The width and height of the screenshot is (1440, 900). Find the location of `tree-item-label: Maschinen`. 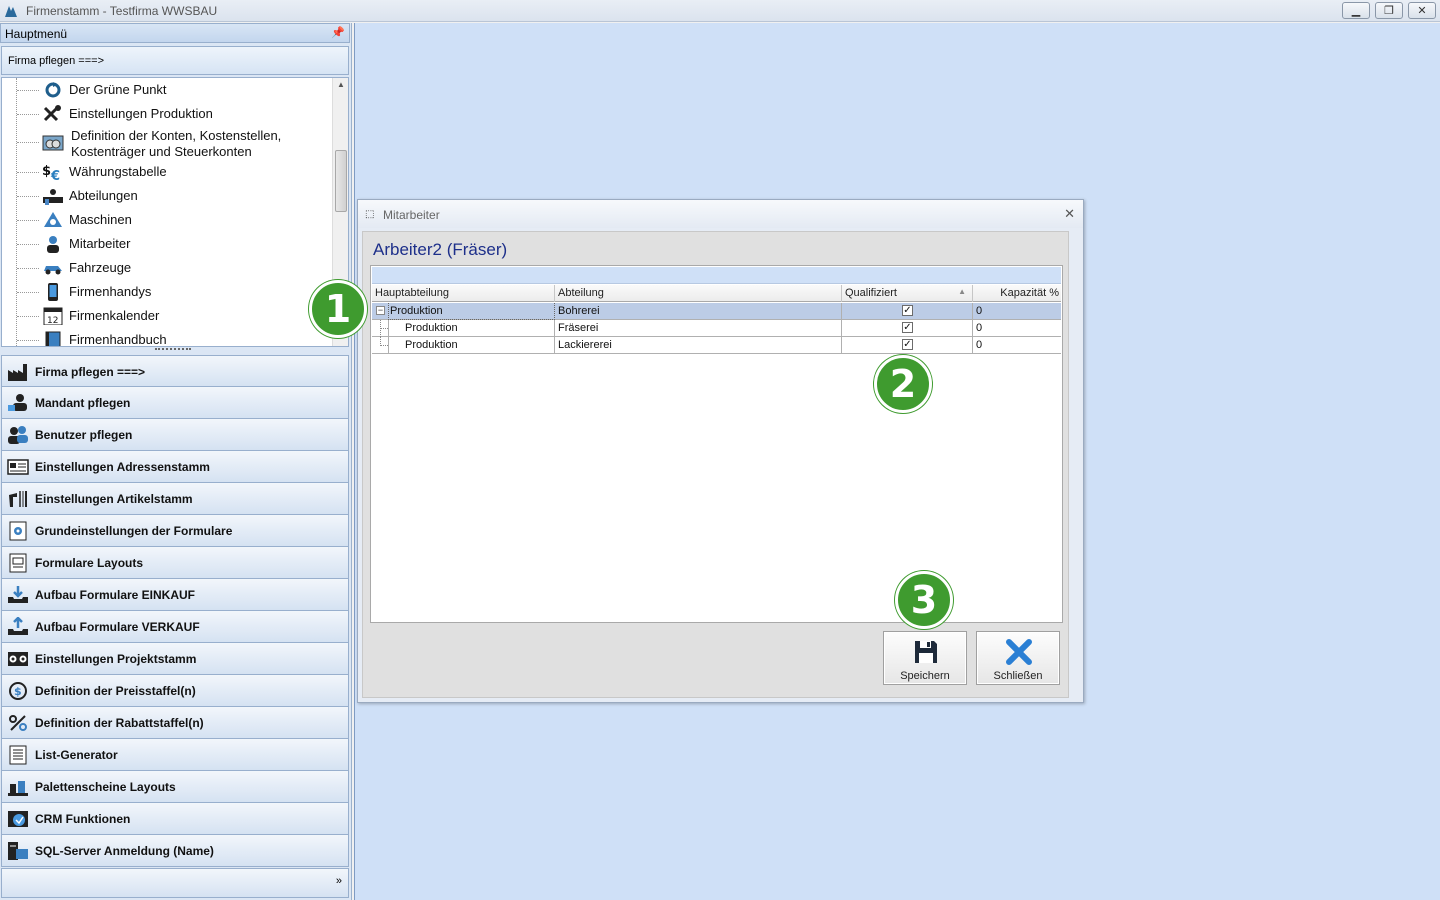

tree-item-label: Maschinen is located at coordinates (100, 219).